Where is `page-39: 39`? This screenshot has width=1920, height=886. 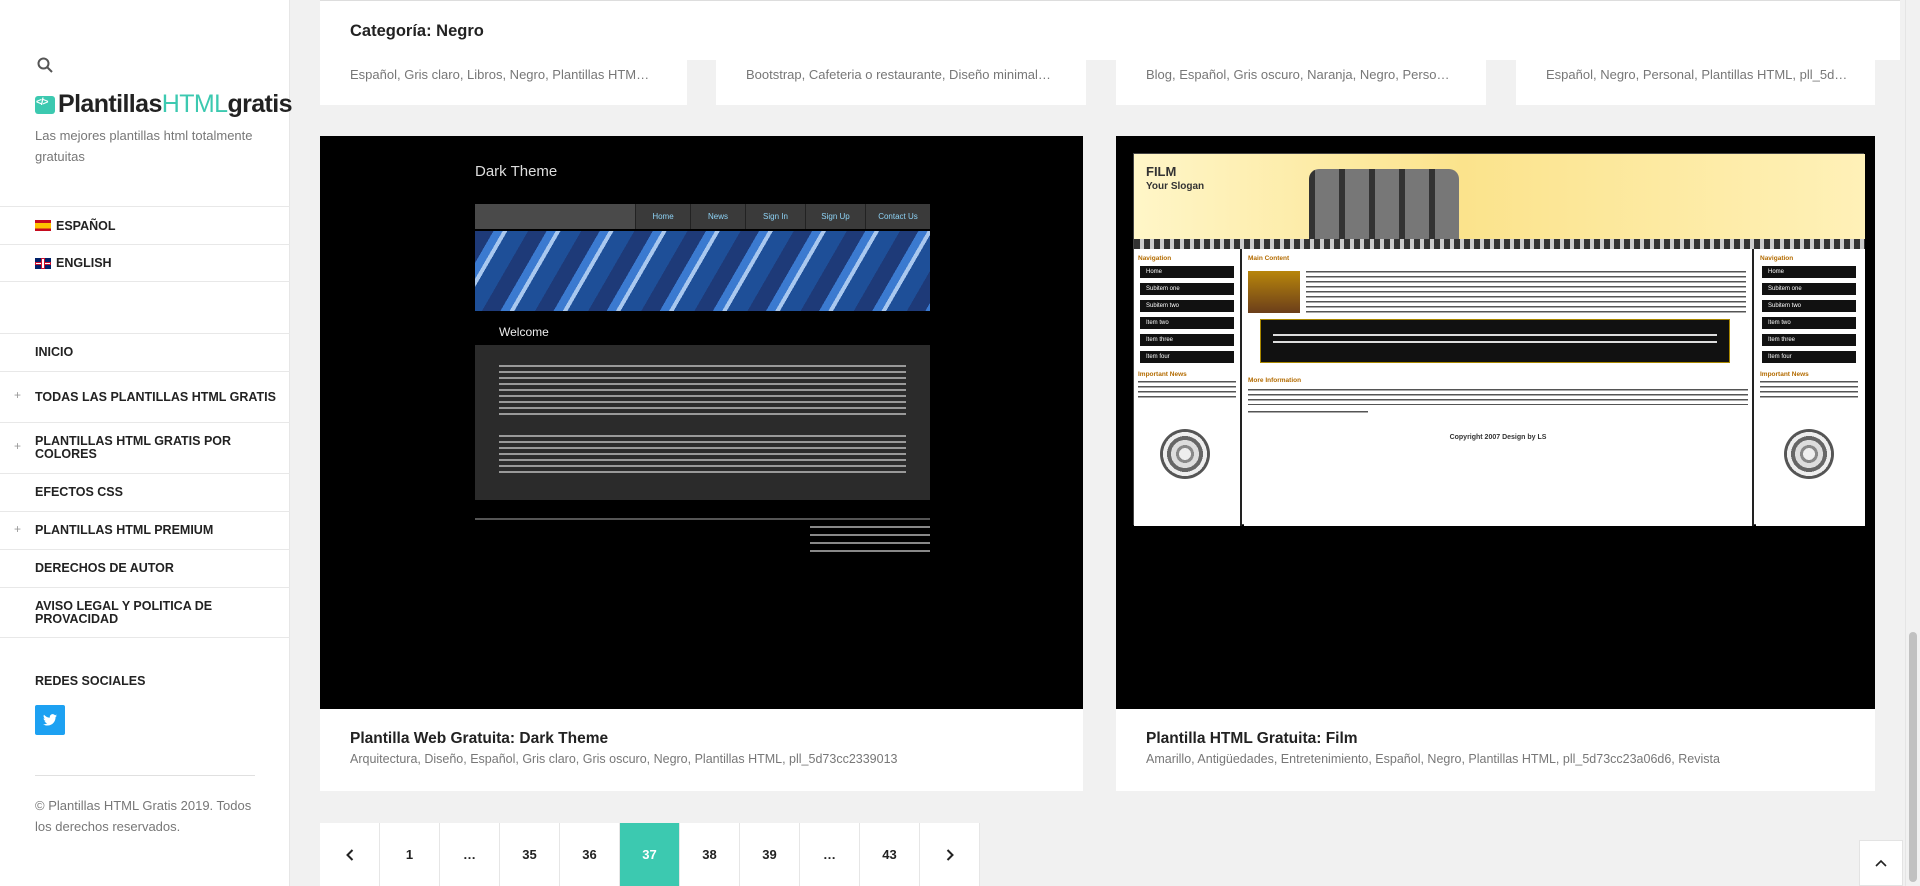 page-39: 39 is located at coordinates (770, 854).